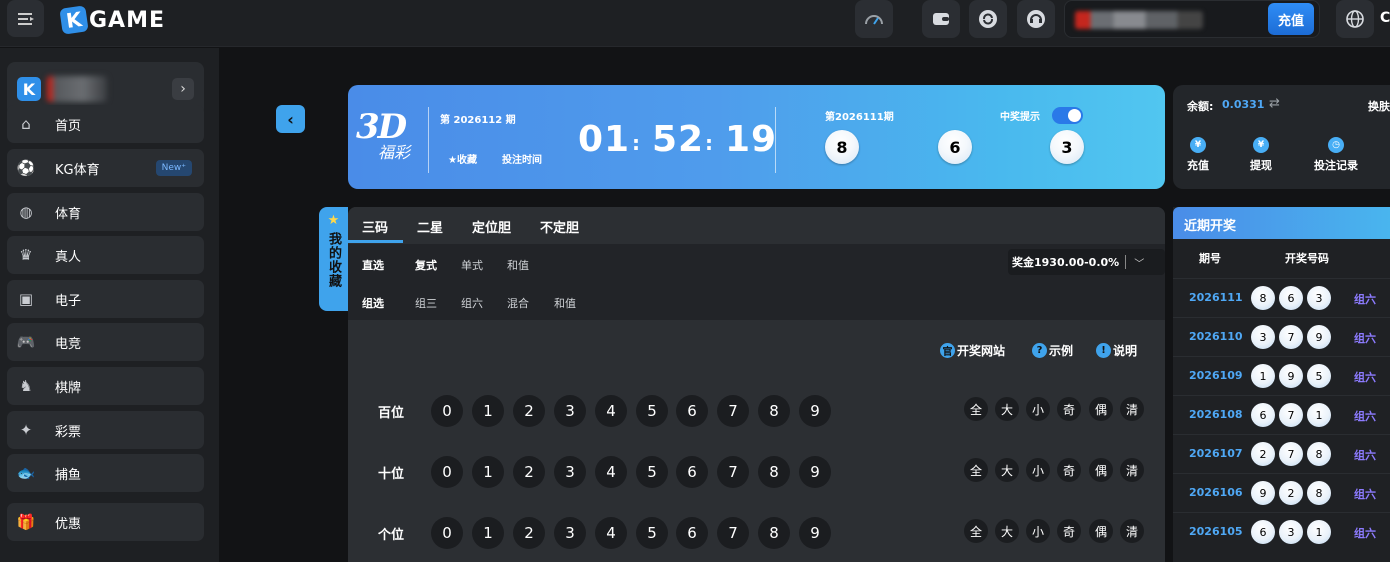 This screenshot has height=562, width=1390. I want to click on sidebar-item-2: ◍ 体育, so click(105, 212).